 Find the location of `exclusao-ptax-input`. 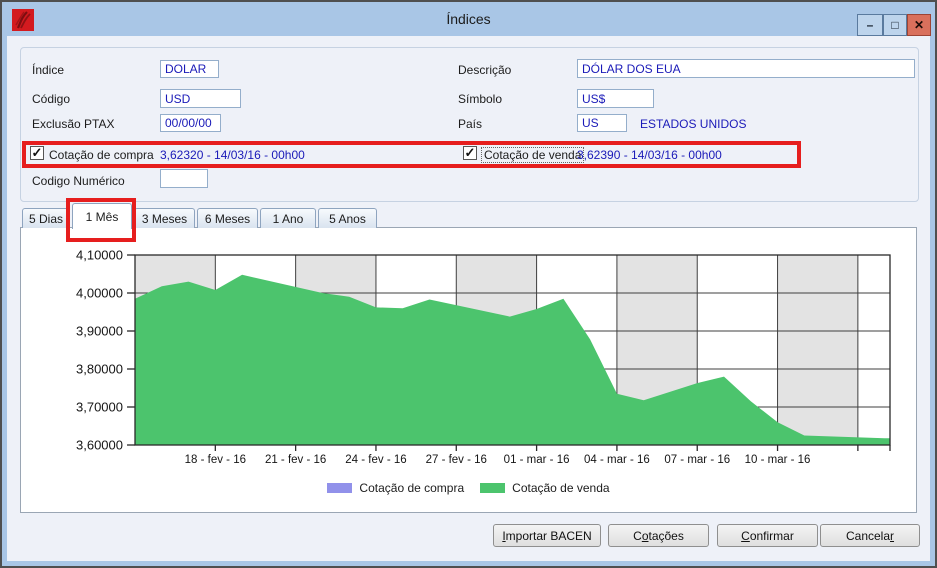

exclusao-ptax-input is located at coordinates (190, 123).